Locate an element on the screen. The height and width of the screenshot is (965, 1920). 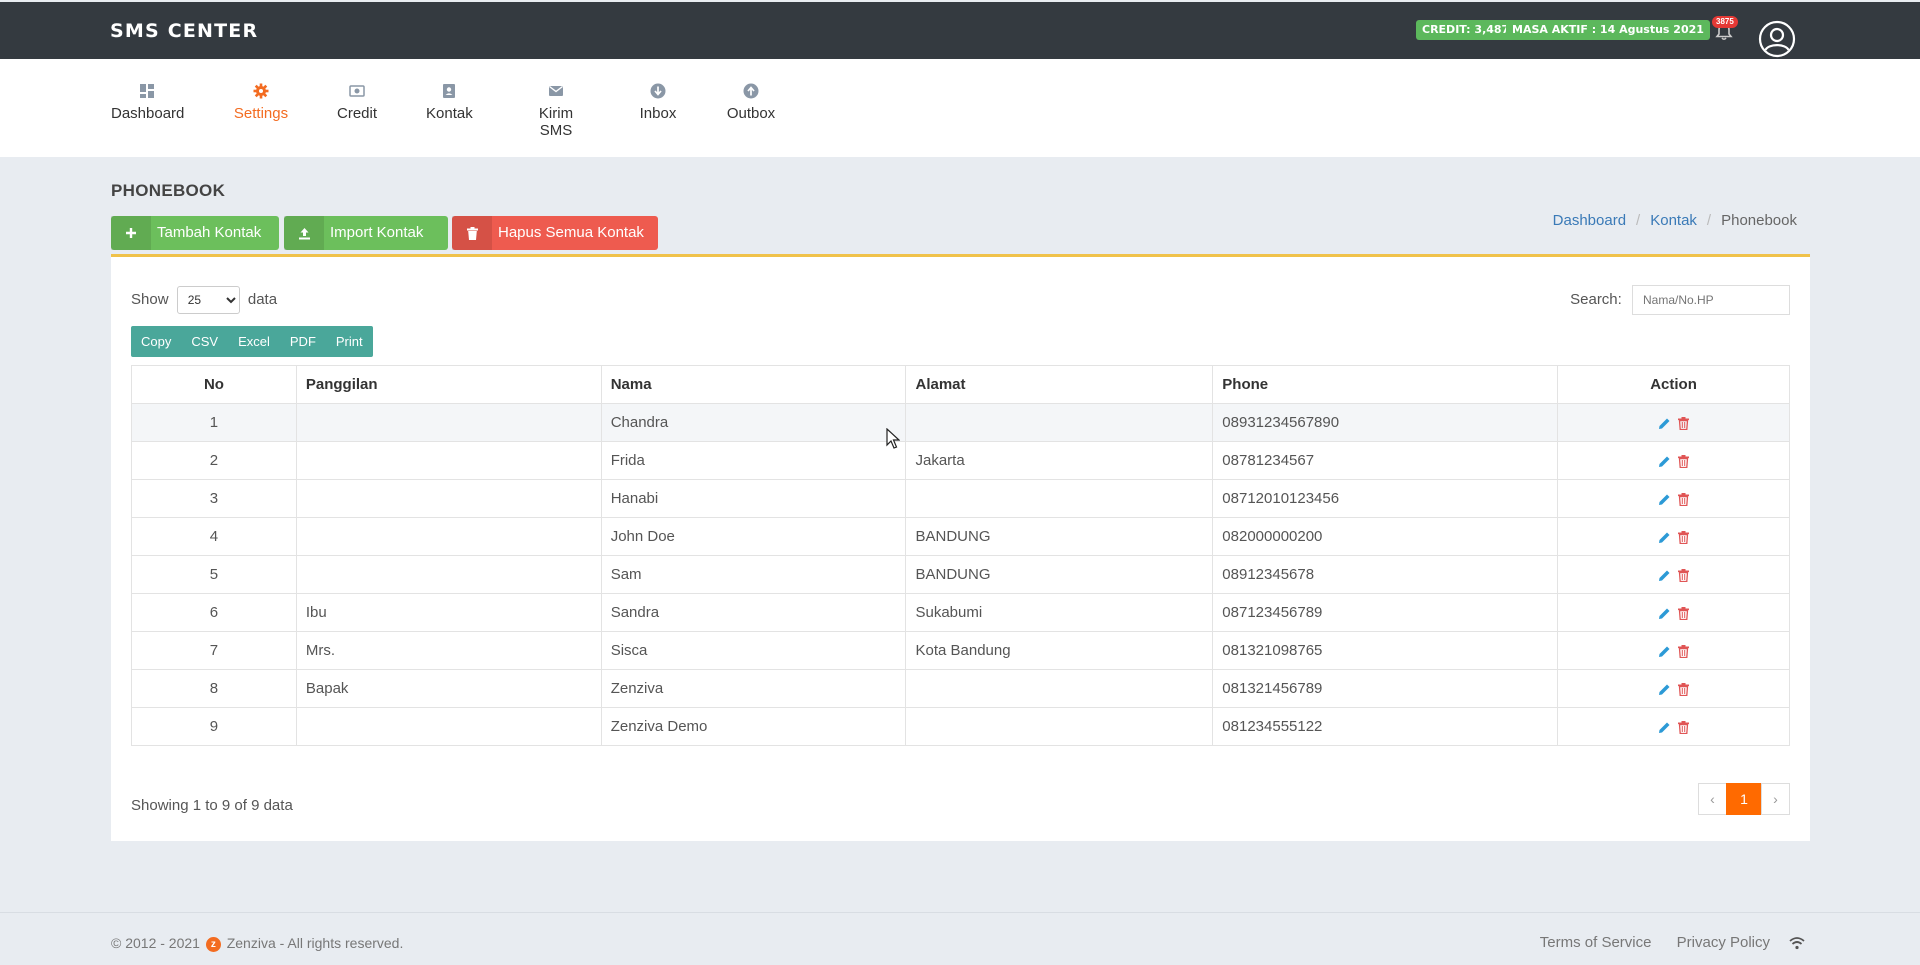
page-length-control: Show 25 data is located at coordinates (204, 300).